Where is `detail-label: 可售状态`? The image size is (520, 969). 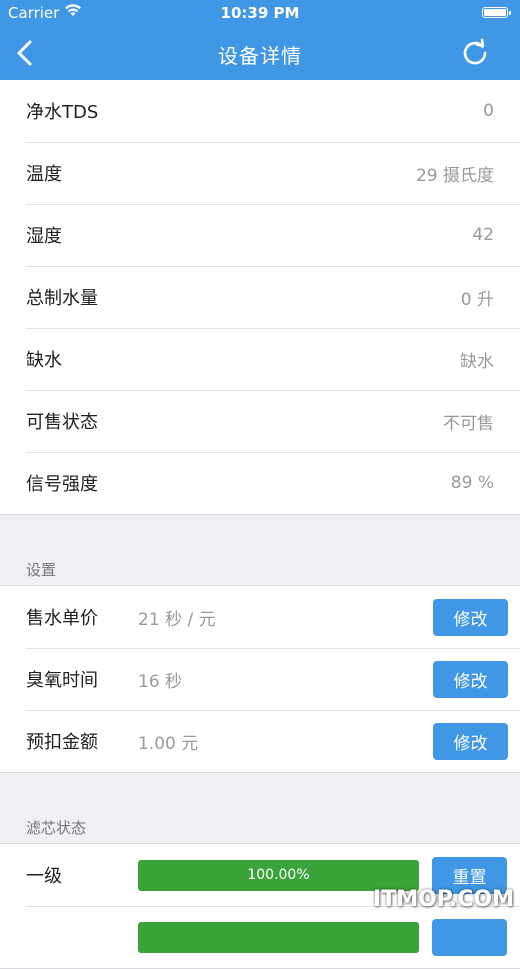 detail-label: 可售状态 is located at coordinates (62, 422).